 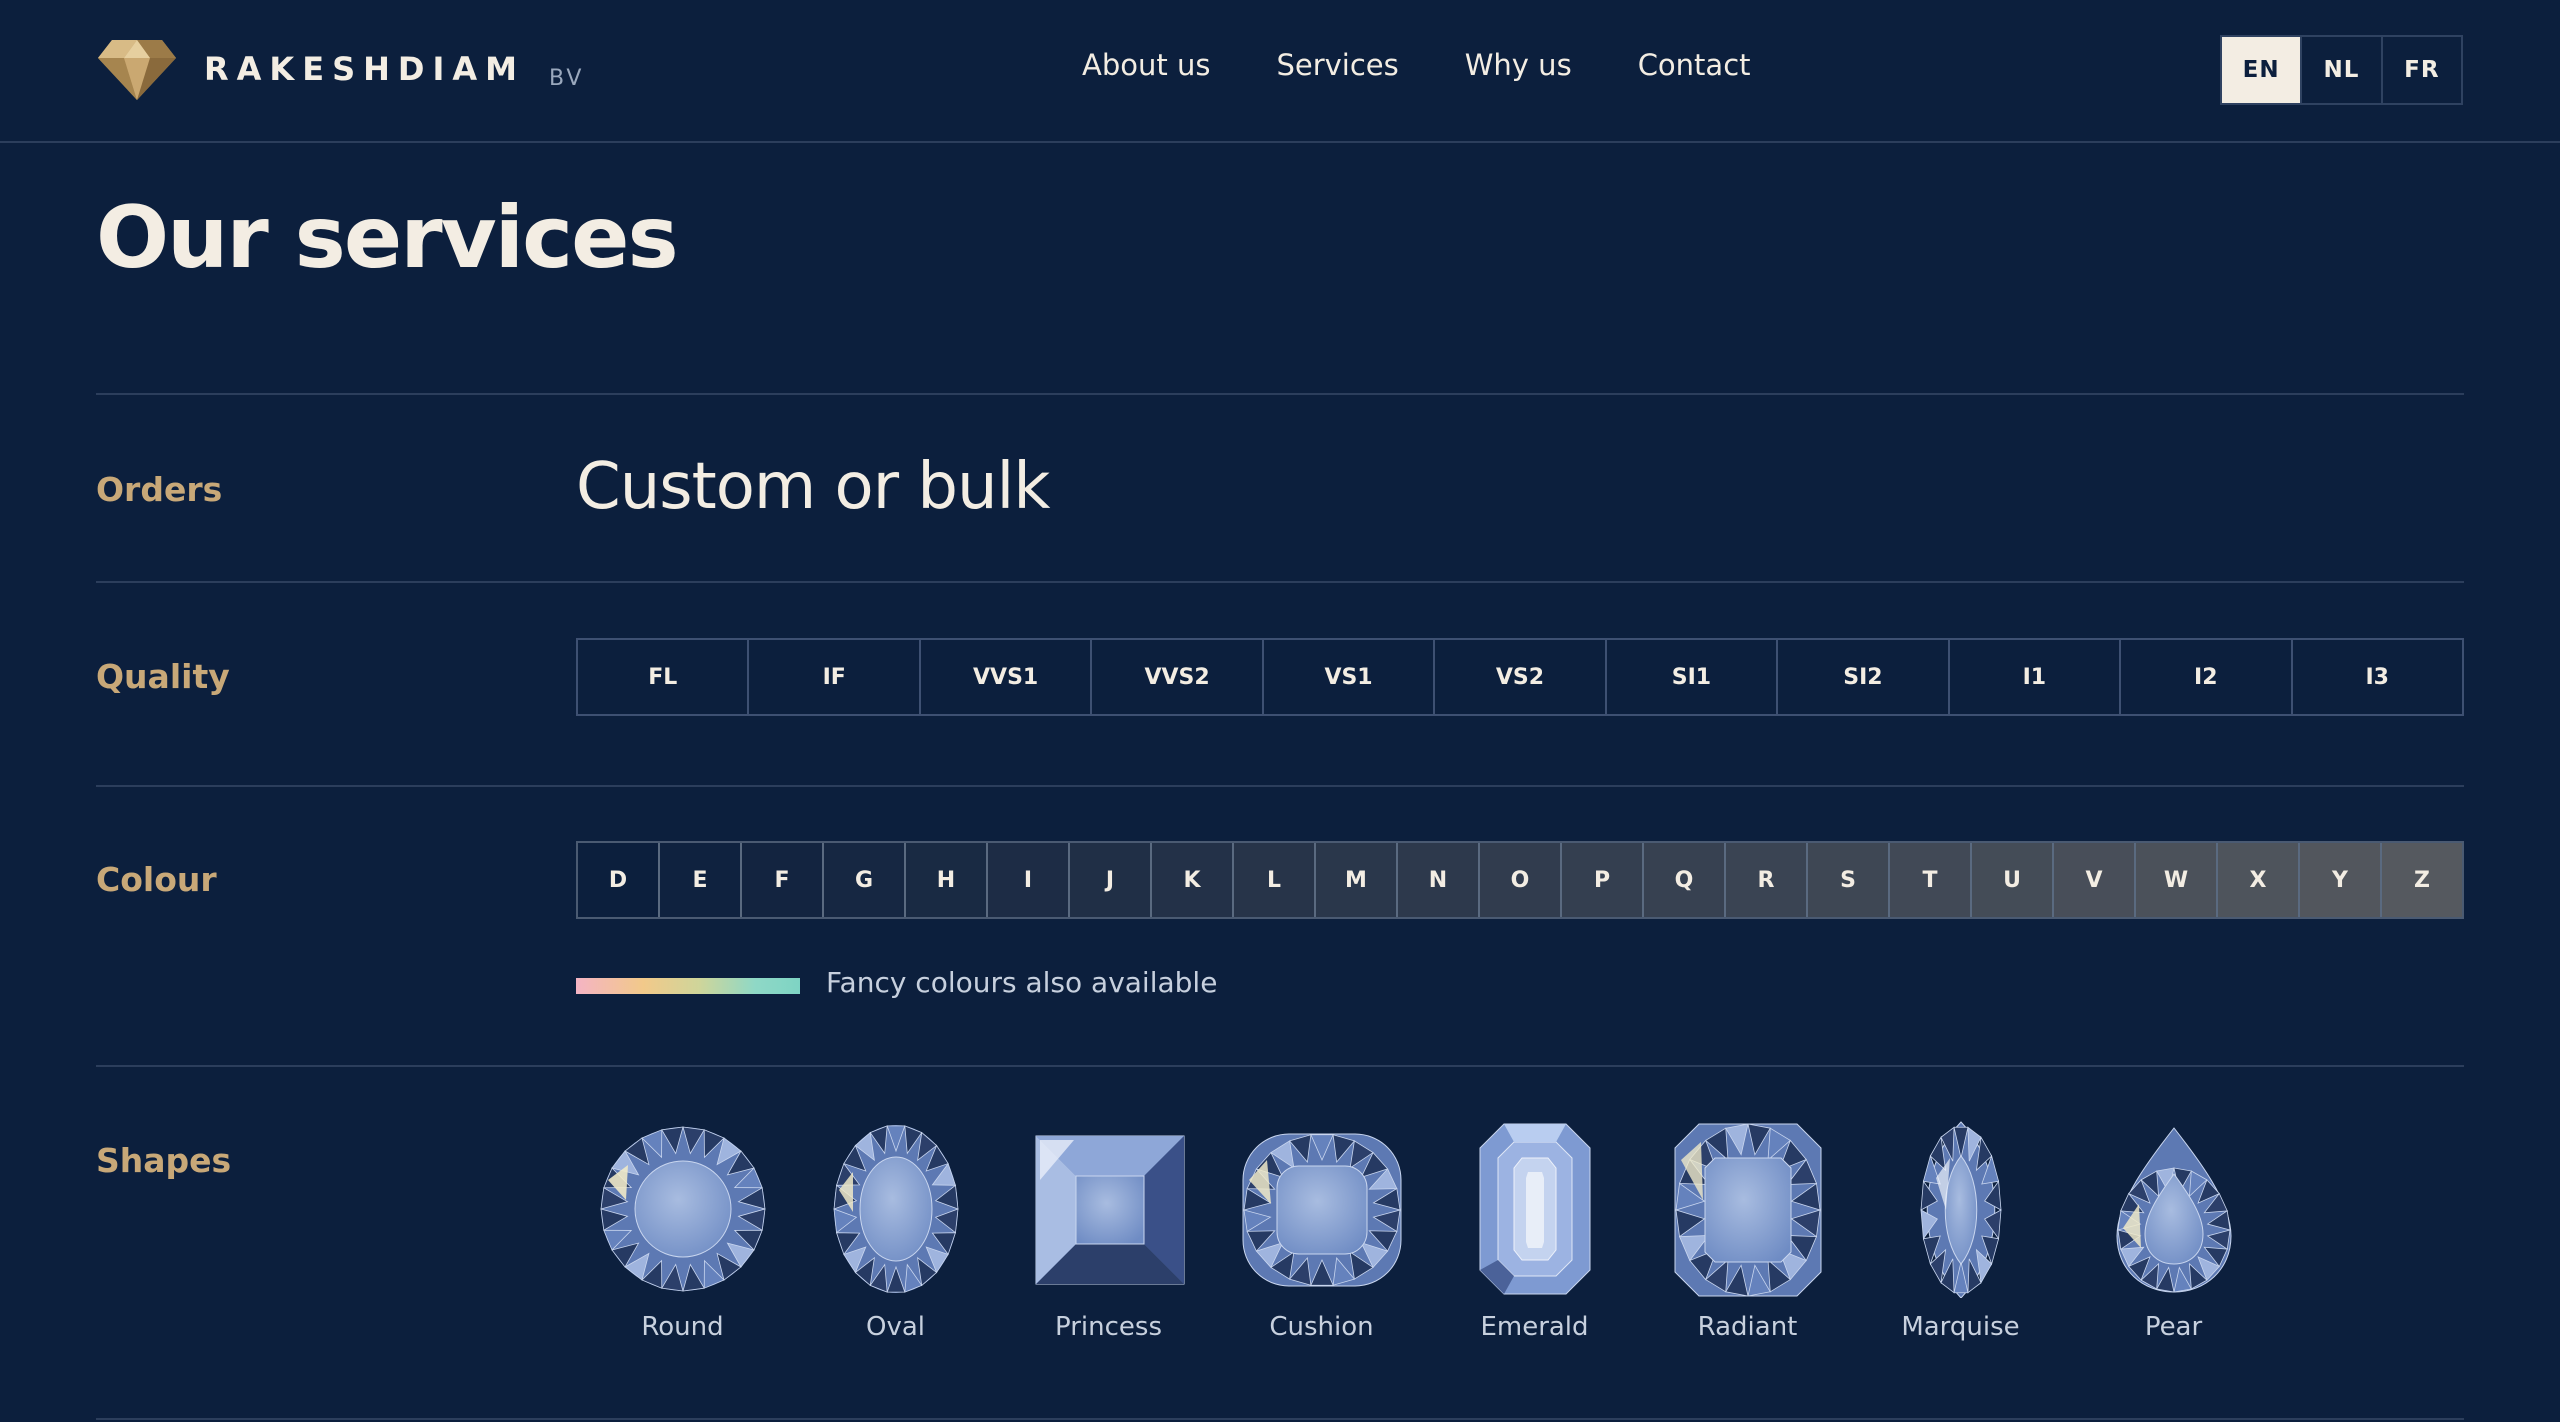 I want to click on orders-value: Custom or bulk, so click(x=813, y=487).